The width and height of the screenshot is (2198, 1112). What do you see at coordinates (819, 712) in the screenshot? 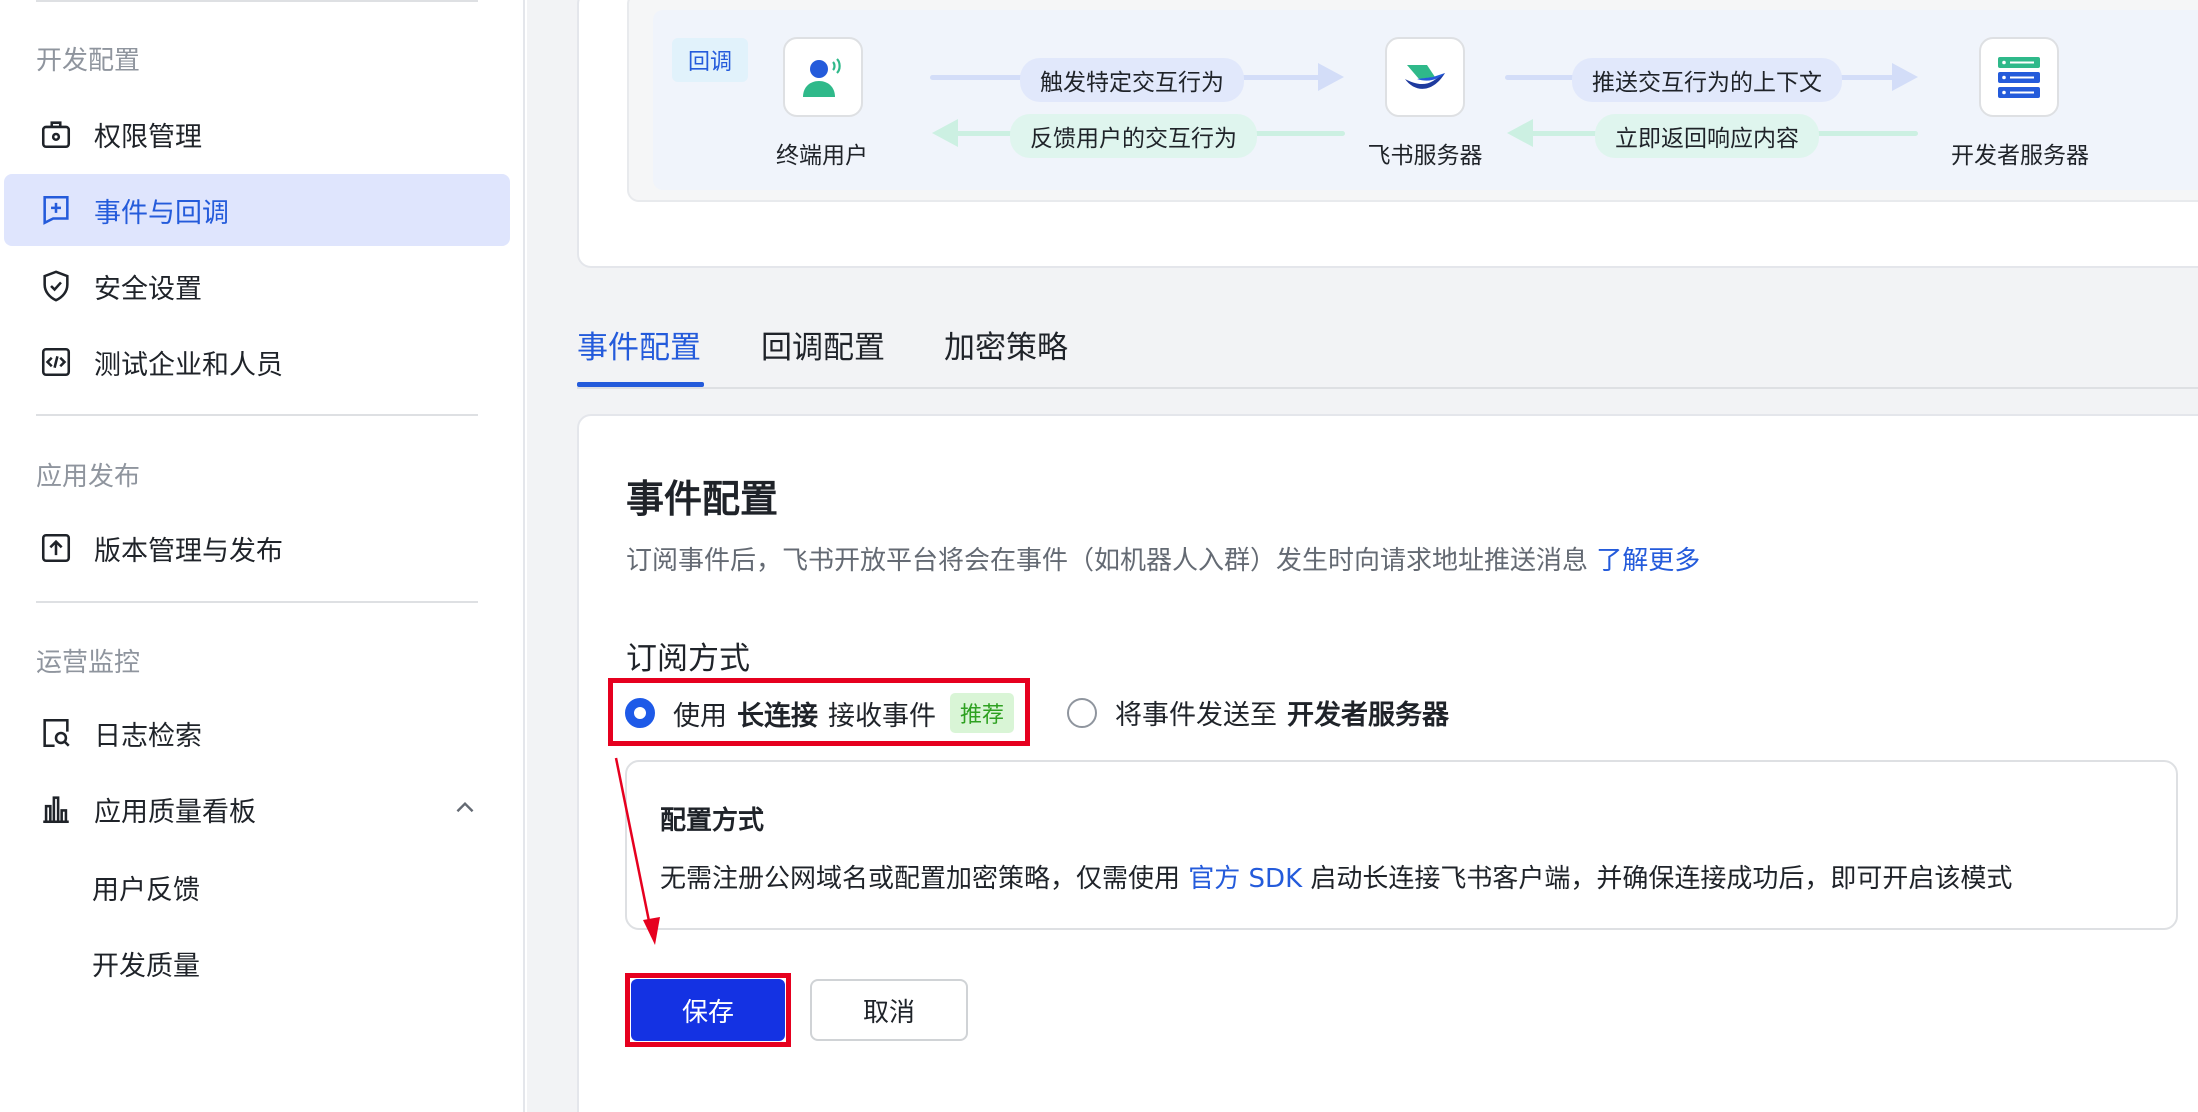
I see `annotation-highlight-option` at bounding box center [819, 712].